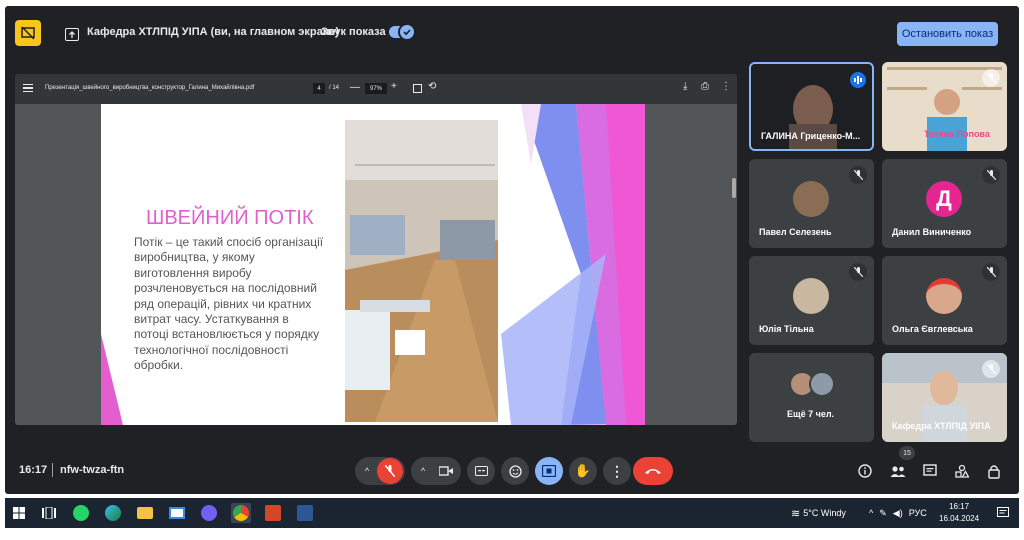 Image resolution: width=1024 pixels, height=540 pixels. What do you see at coordinates (33, 470) in the screenshot?
I see `meeting-time: 16:17` at bounding box center [33, 470].